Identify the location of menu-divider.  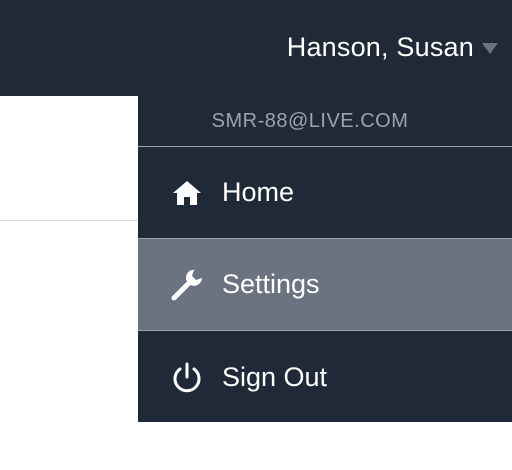
(325, 330).